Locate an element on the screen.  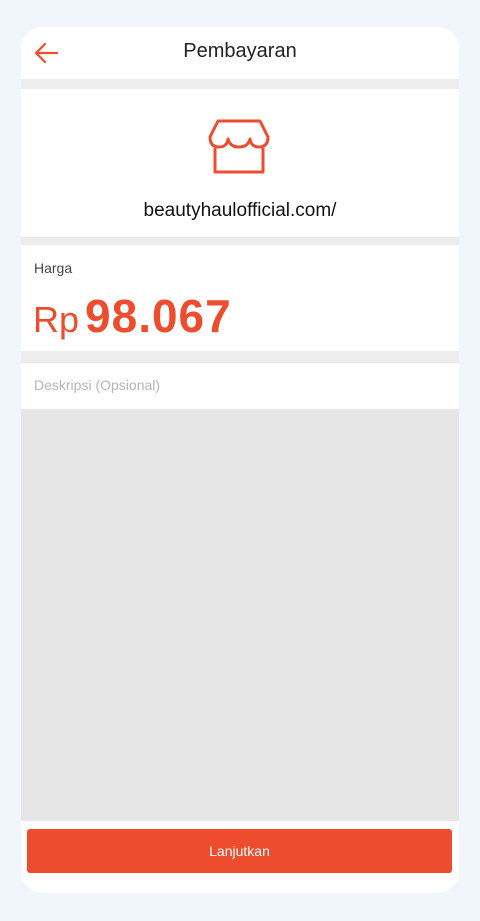
continue-button: Lanjutkan is located at coordinates (239, 851).